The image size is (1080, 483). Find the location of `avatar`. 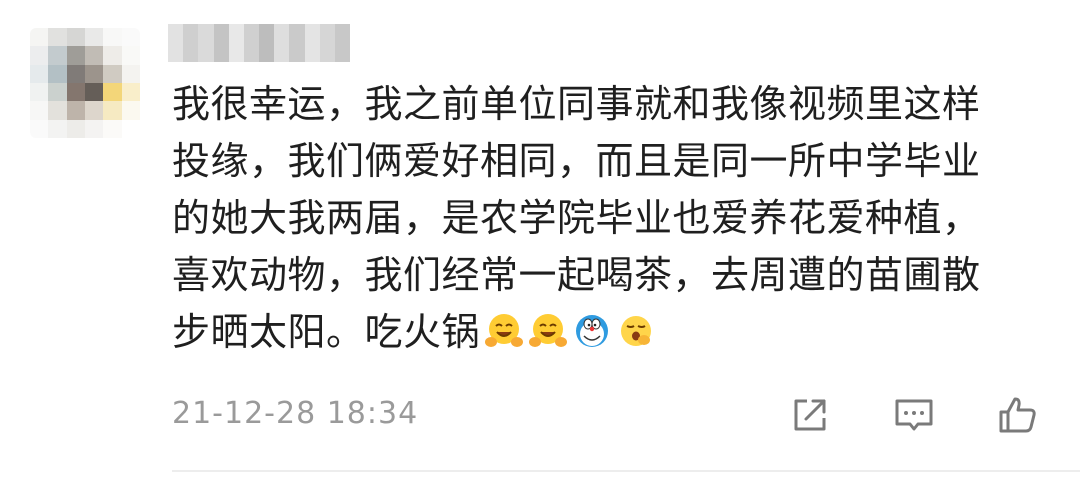

avatar is located at coordinates (85, 83).